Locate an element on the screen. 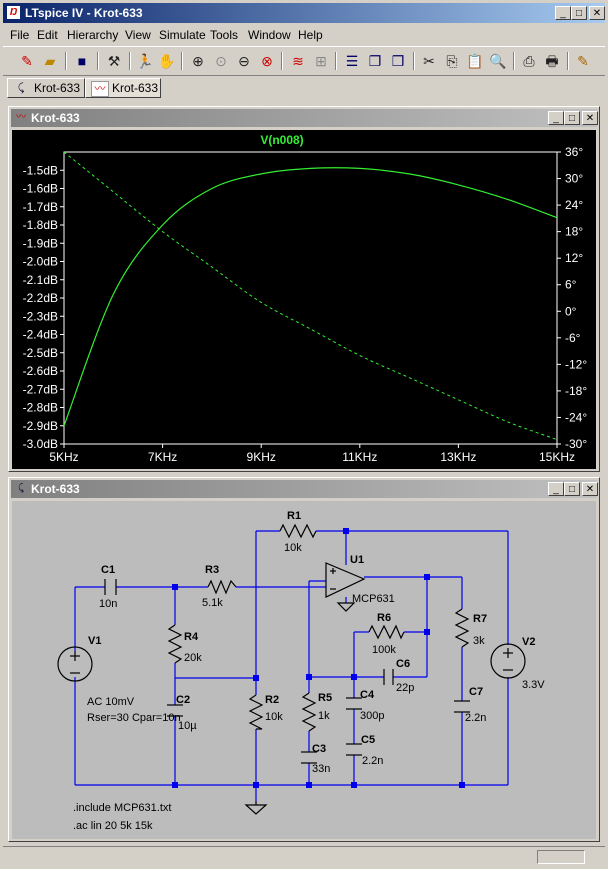 Image resolution: width=608 pixels, height=869 pixels. r4-value: 20k is located at coordinates (193, 658).